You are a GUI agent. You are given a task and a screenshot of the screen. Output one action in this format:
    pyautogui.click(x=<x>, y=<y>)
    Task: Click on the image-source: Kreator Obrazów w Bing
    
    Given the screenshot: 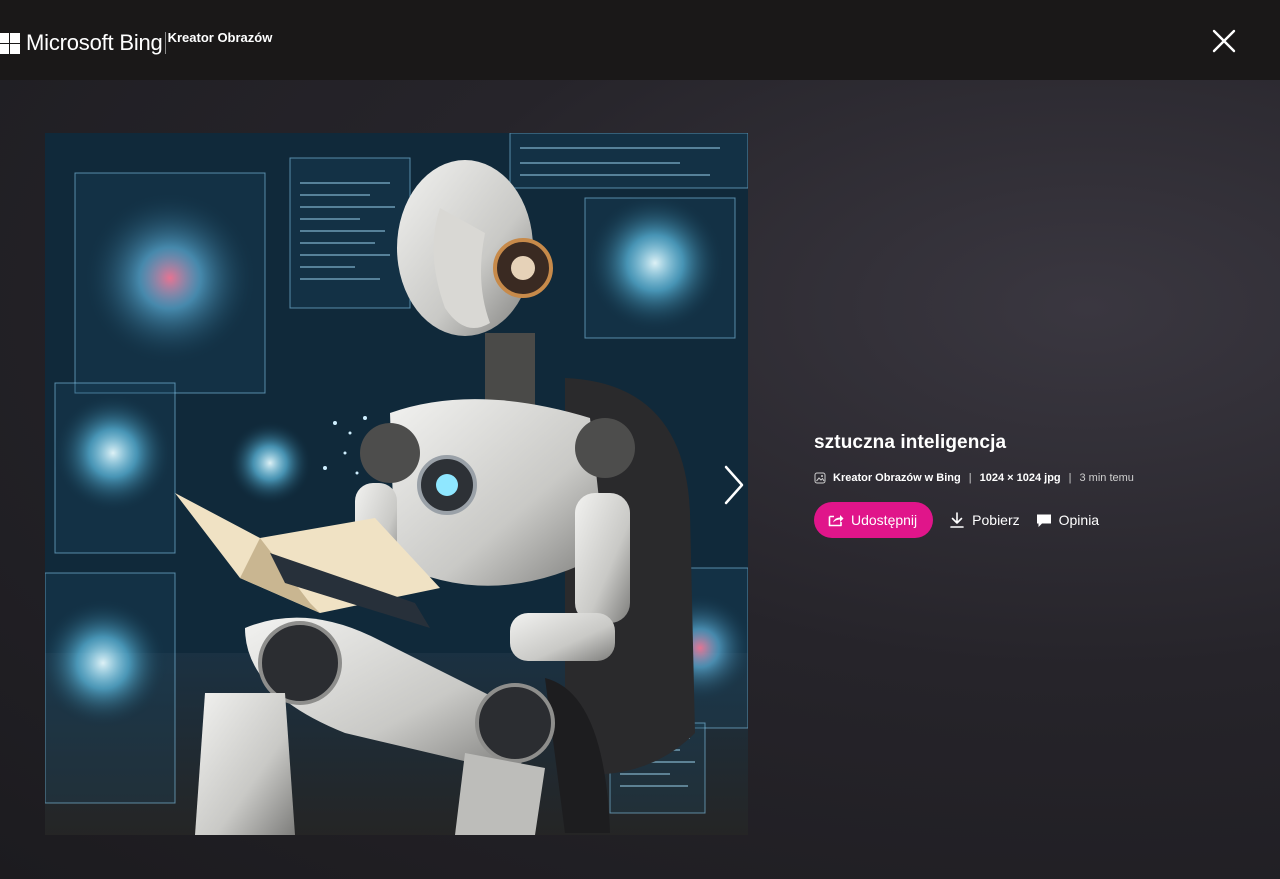 What is the action you would take?
    pyautogui.click(x=897, y=478)
    